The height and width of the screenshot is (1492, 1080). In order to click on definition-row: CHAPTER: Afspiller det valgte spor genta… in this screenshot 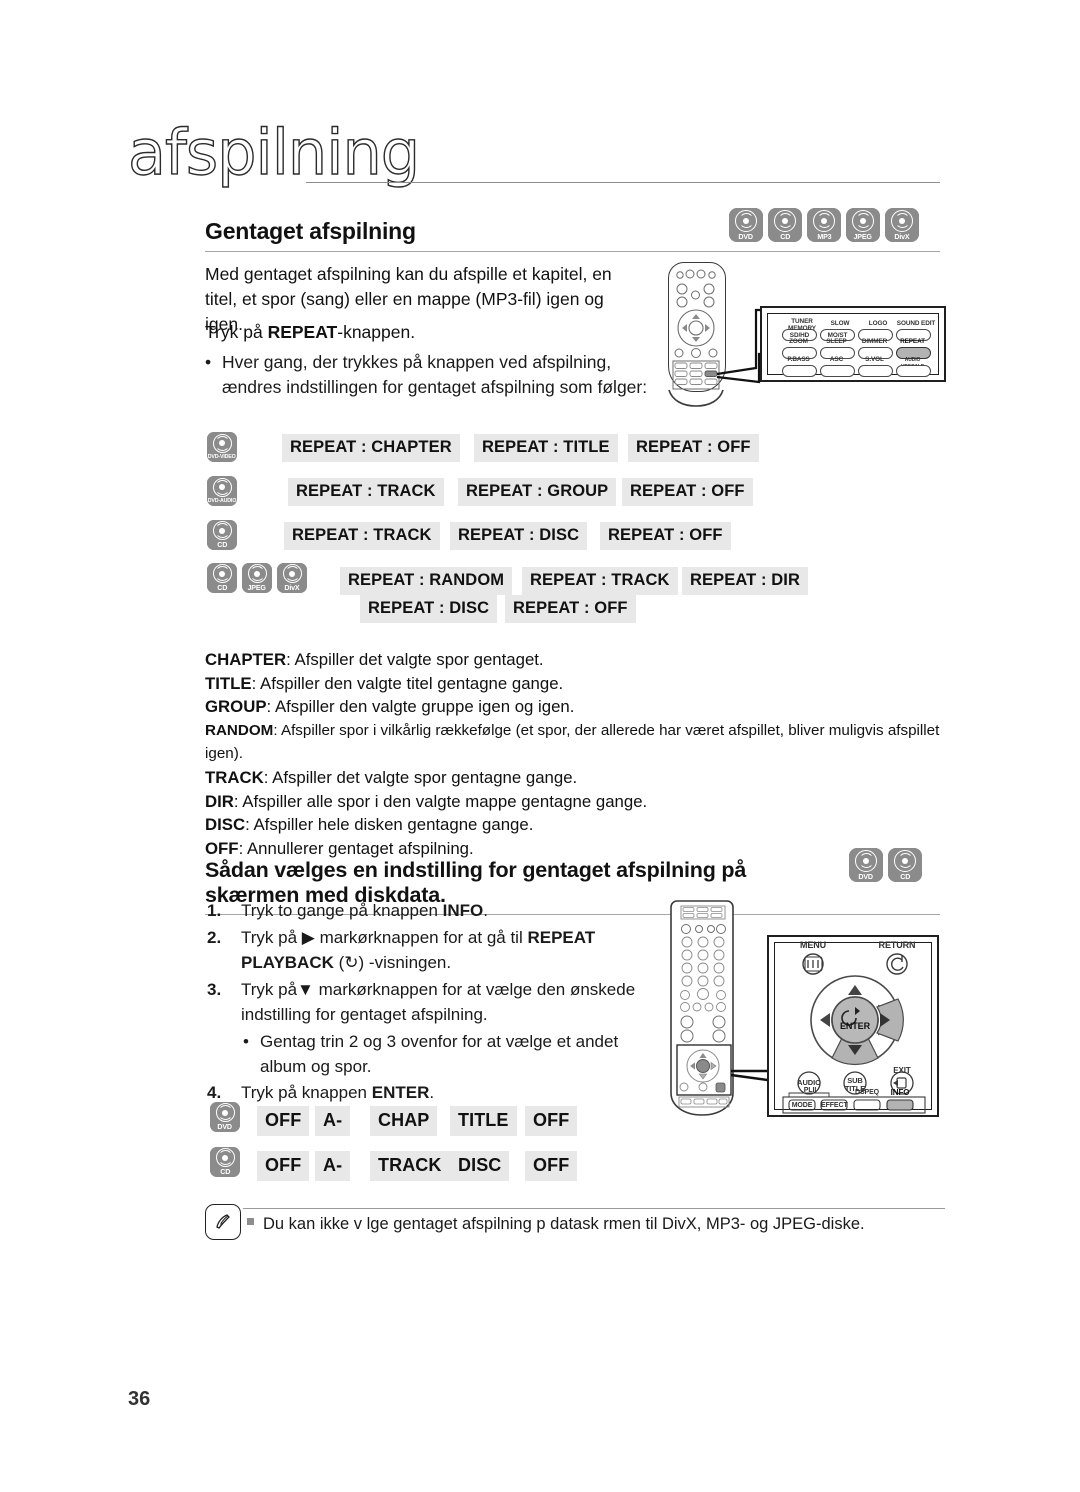, I will do `click(577, 660)`.